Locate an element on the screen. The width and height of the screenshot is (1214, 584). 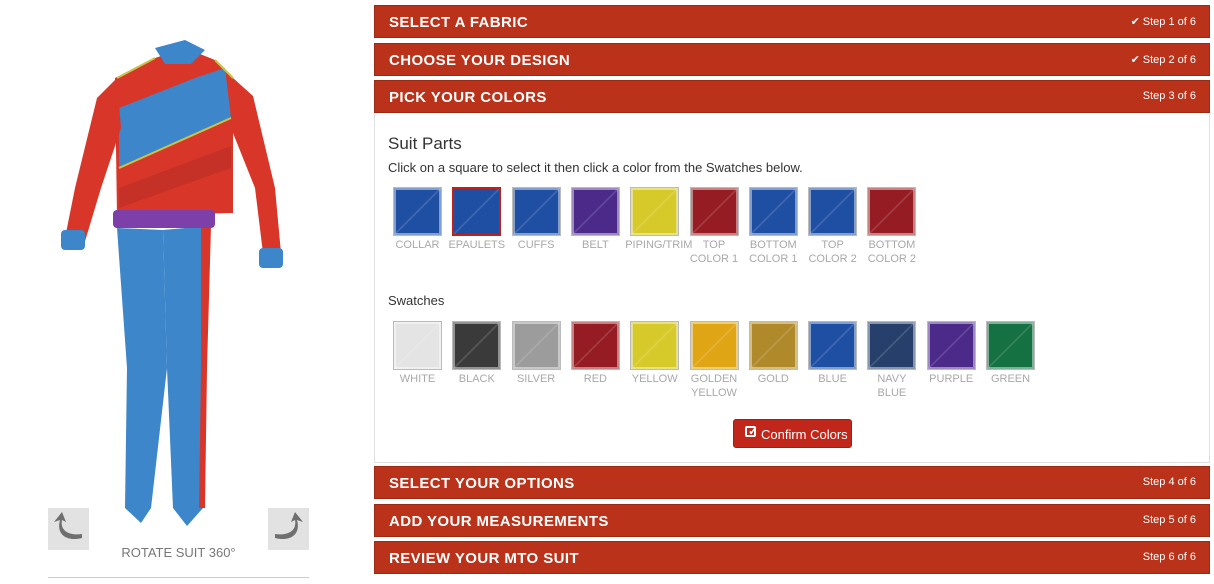
step-indicator: ✔ Step 2 of 6 is located at coordinates (1163, 60).